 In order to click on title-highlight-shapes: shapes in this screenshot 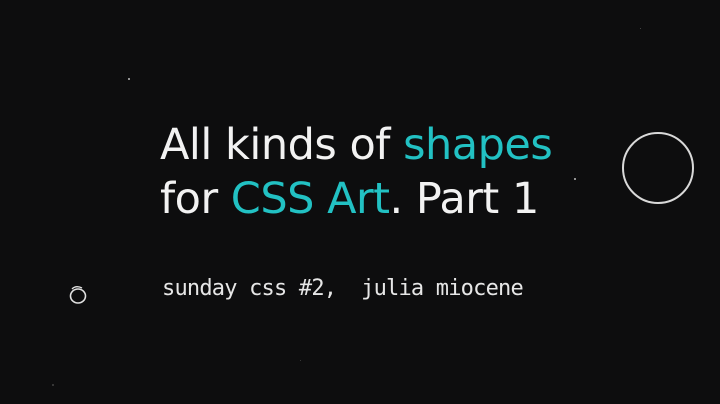, I will do `click(478, 145)`.